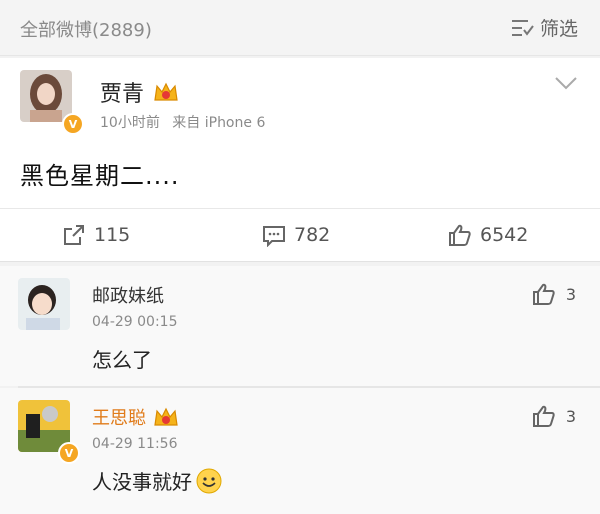  I want to click on comment-author: 王思聪, so click(136, 417).